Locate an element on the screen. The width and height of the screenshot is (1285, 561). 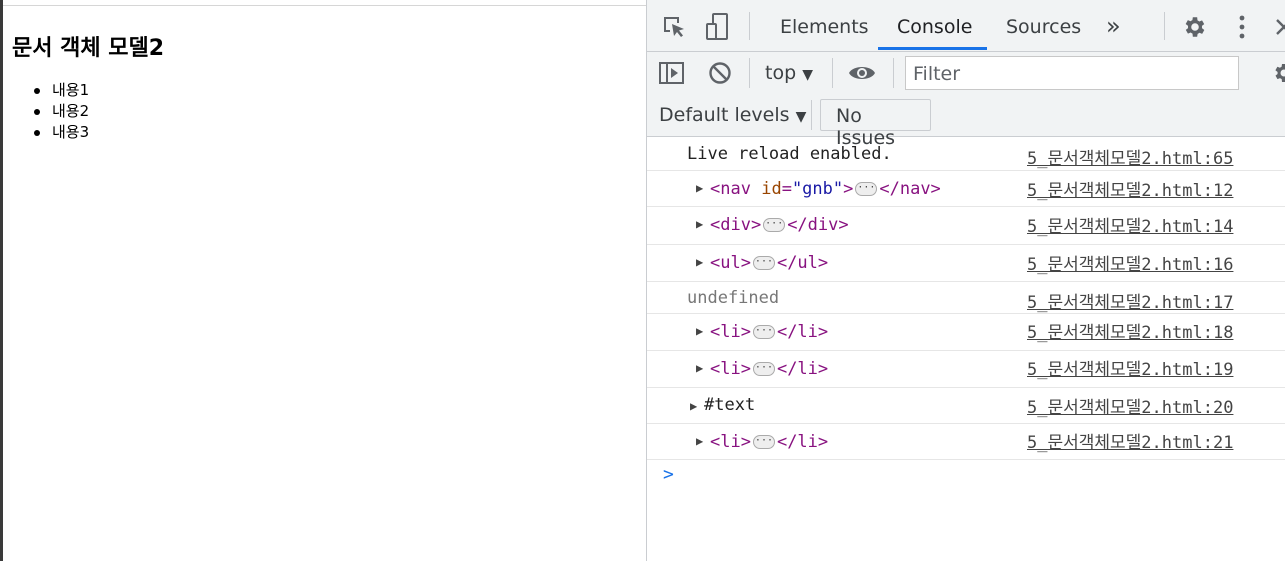
tab-elements: Elements is located at coordinates (824, 27).